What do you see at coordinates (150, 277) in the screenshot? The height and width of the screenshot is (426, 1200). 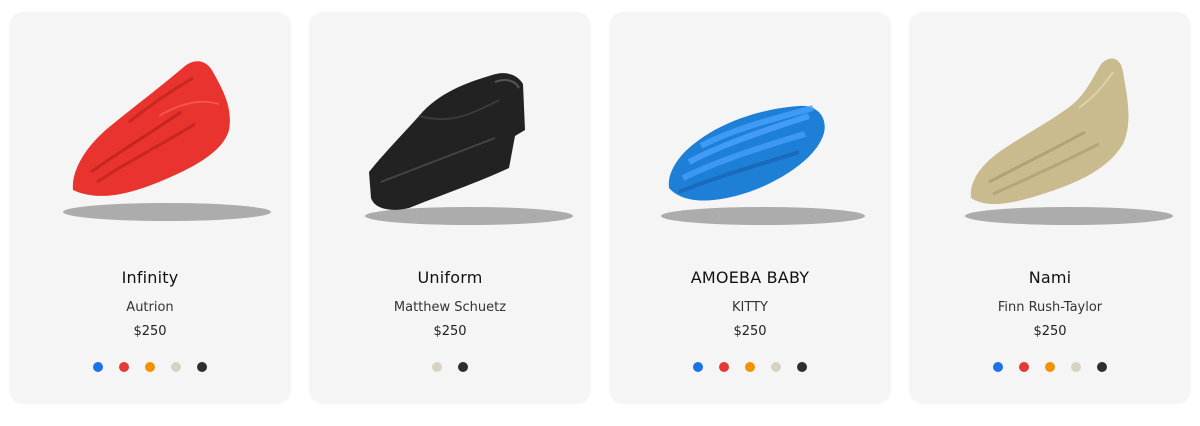 I see `product-title: Infinity` at bounding box center [150, 277].